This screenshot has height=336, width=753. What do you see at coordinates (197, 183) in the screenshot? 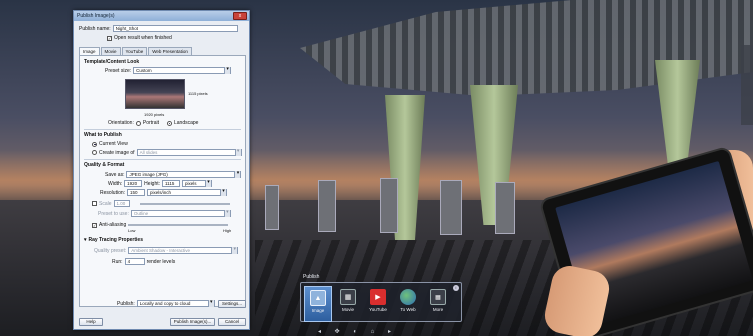
I see `unit-select: pixels` at bounding box center [197, 183].